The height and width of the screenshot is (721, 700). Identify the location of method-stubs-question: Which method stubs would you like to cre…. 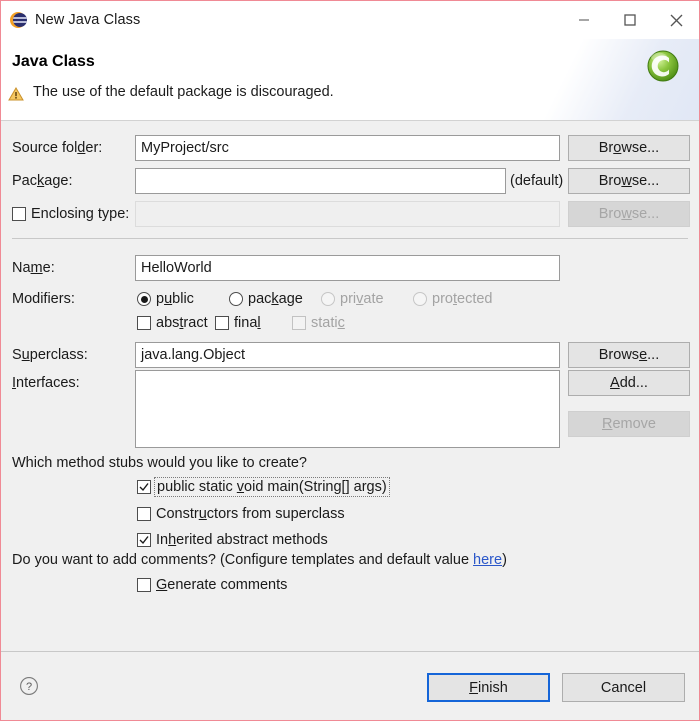
(159, 463).